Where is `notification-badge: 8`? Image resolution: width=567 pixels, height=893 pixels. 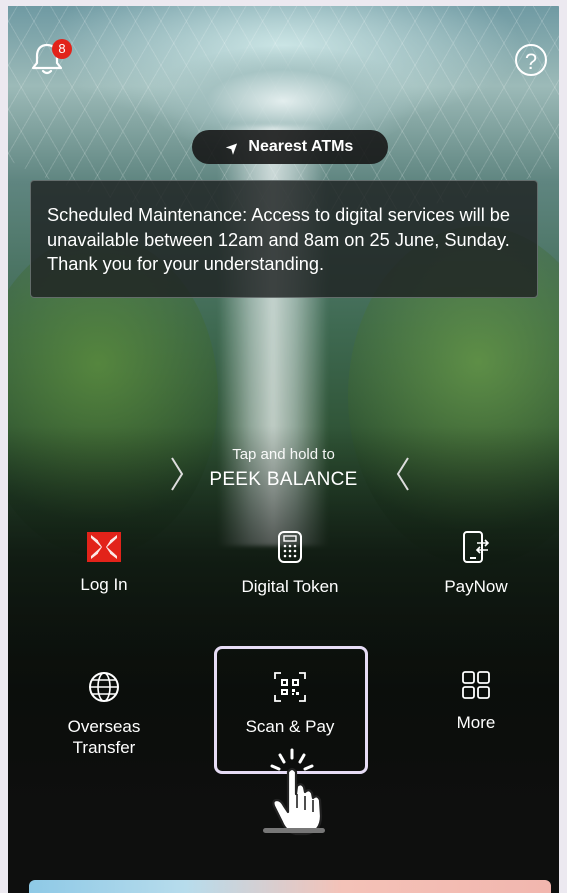 notification-badge: 8 is located at coordinates (62, 49).